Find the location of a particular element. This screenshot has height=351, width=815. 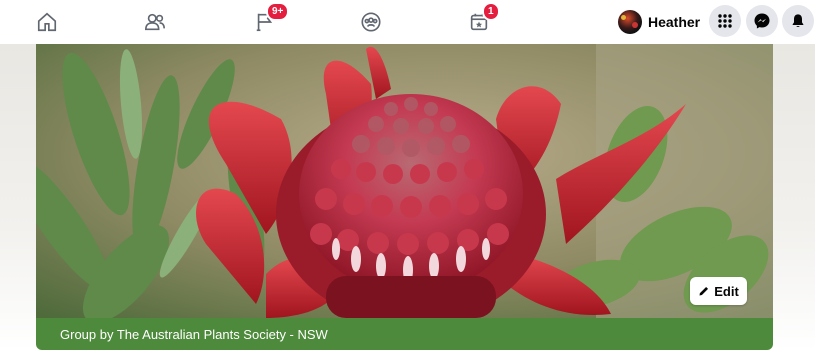

pages-flag-icon: 9+ is located at coordinates (269, 20).